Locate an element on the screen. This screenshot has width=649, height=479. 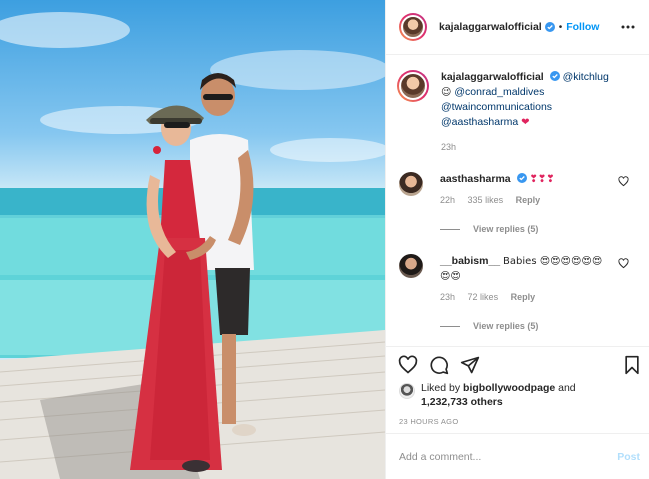
heart-emoji: ❤ is located at coordinates (525, 122).